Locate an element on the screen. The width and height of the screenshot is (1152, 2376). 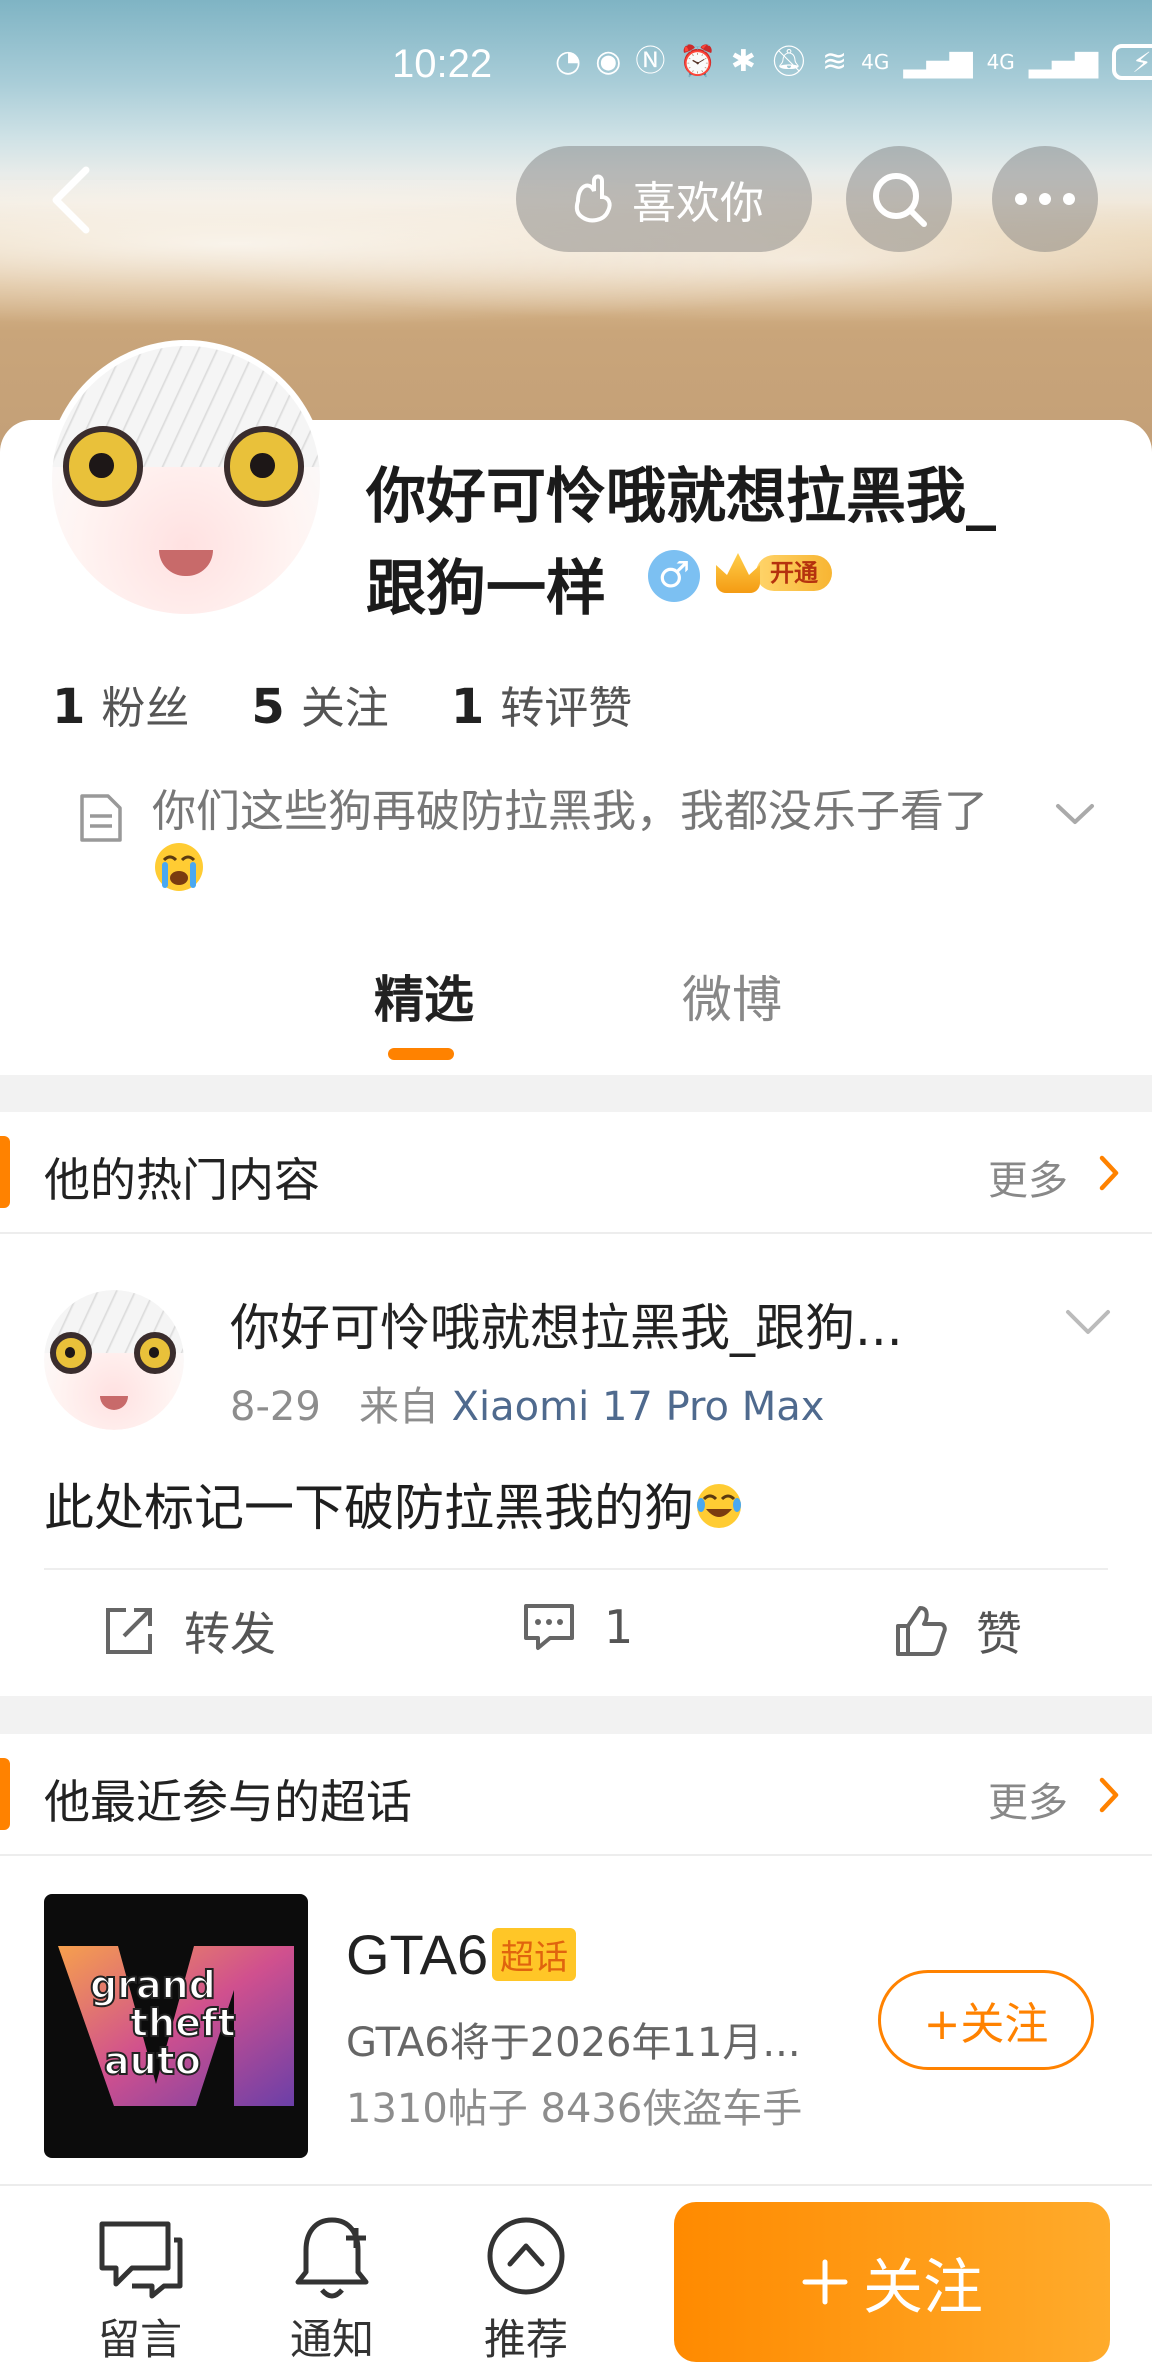
post-date: 8-29 is located at coordinates (275, 1407).